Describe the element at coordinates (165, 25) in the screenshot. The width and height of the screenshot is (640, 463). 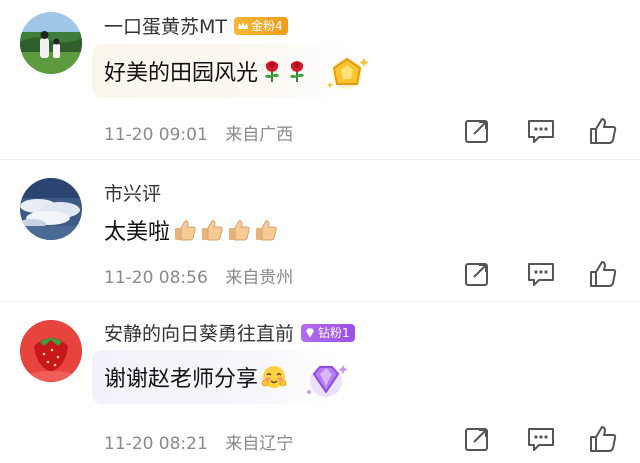
I see `username-text: 一口蛋黄苏MT` at that location.